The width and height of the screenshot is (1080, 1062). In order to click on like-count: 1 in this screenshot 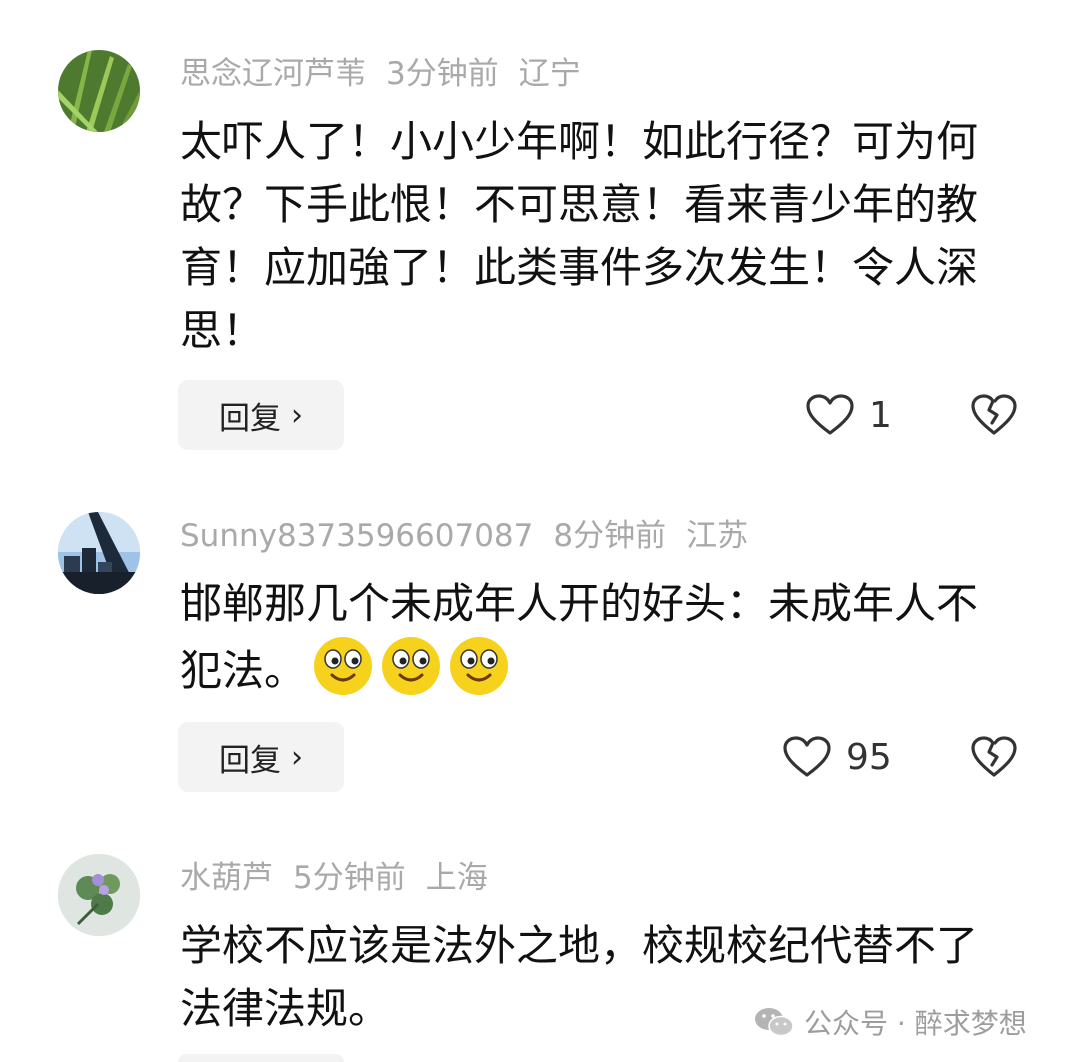, I will do `click(880, 415)`.